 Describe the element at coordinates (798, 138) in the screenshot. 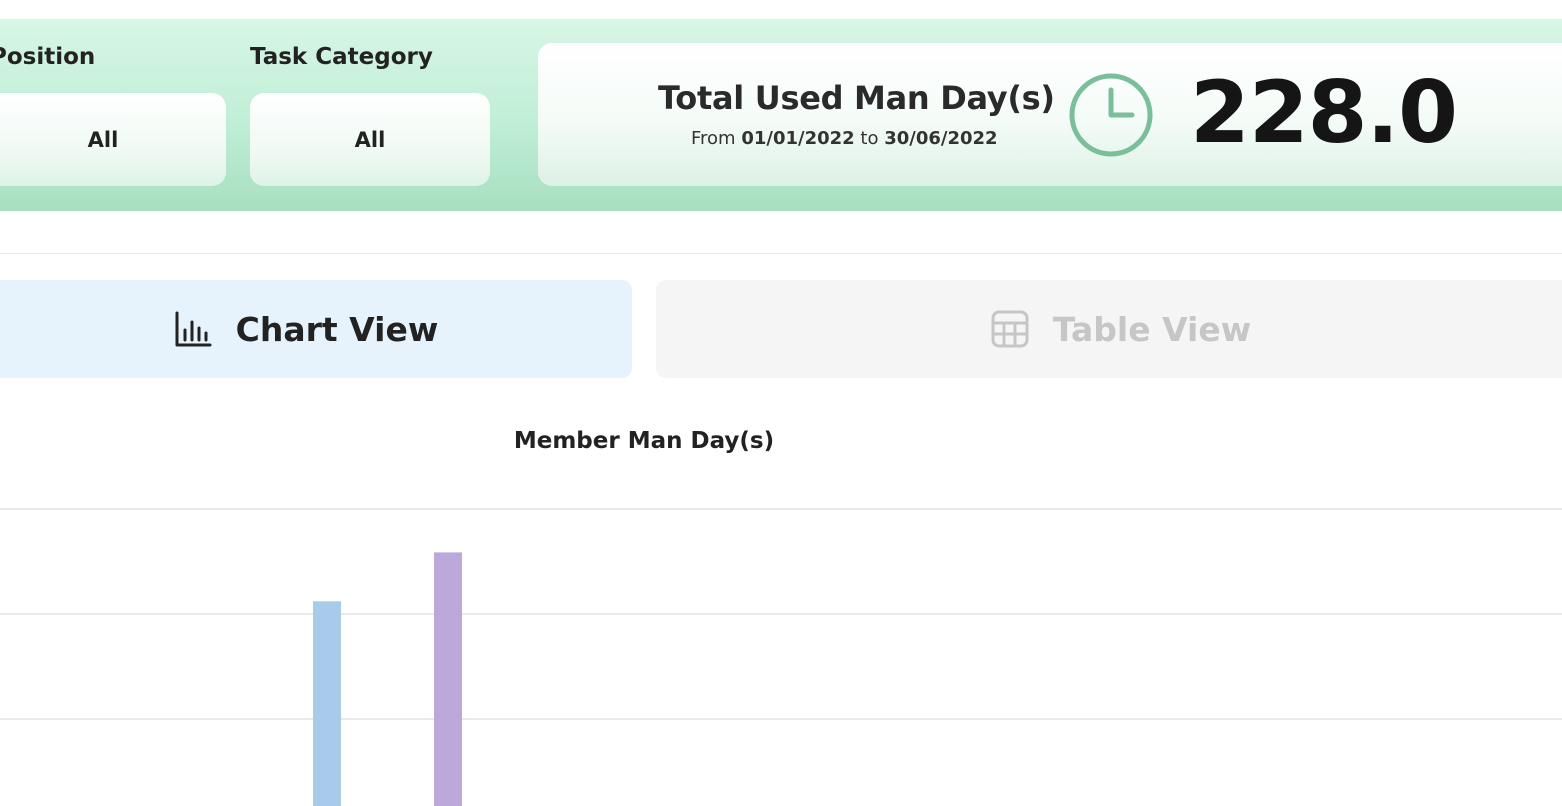

I see `from-date: 01/01/2022` at that location.